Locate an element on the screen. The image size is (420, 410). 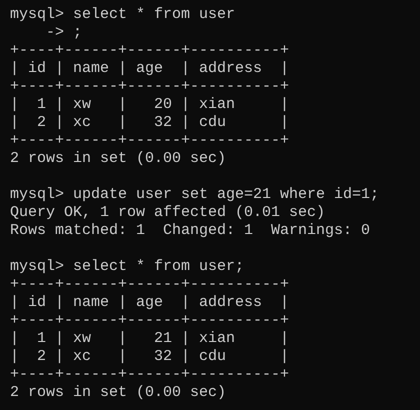
terminal-line: | 1 | xw | 20 | xian | is located at coordinates (150, 105).